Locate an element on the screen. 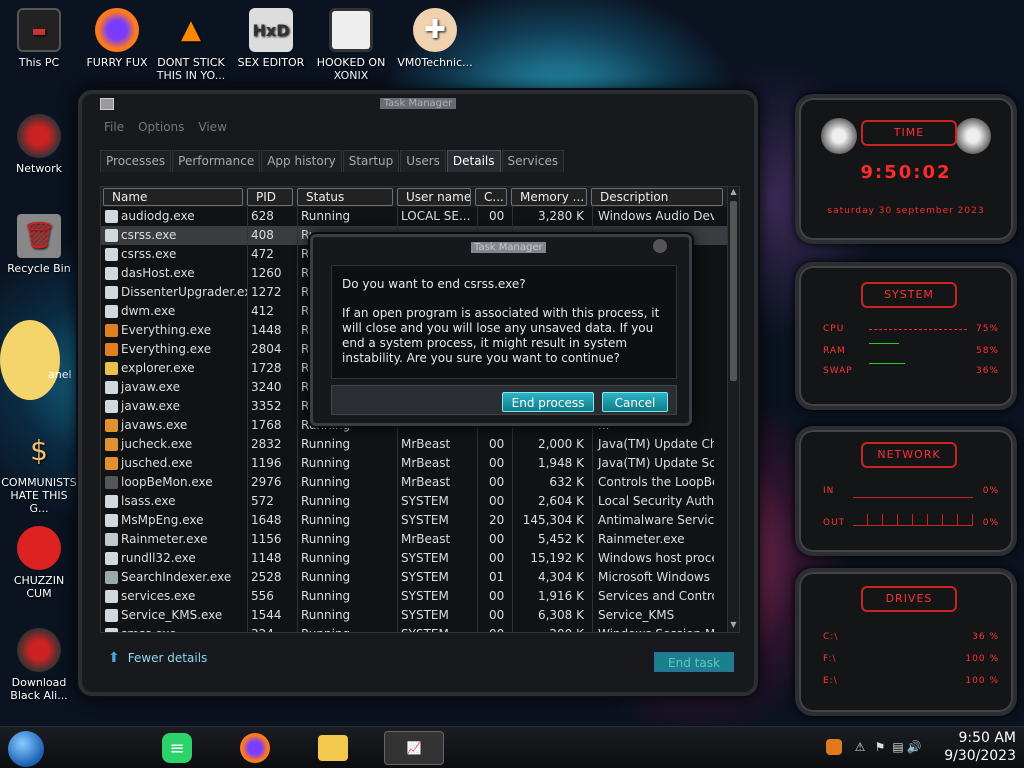 Image resolution: width=1024 pixels, height=768 pixels. volume-icon: 🔊 is located at coordinates (914, 747).